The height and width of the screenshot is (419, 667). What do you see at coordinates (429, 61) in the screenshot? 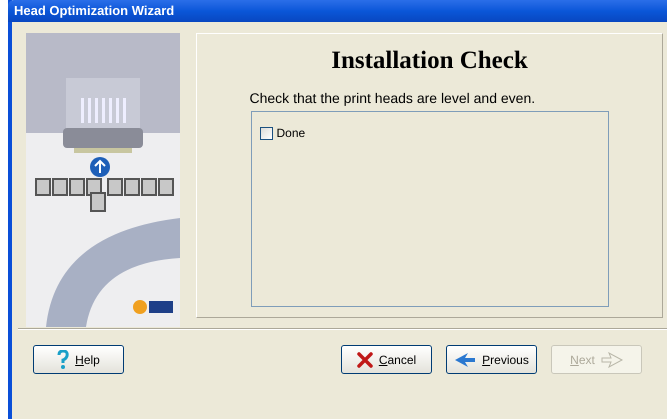
I see `page-heading: Installation Check` at bounding box center [429, 61].